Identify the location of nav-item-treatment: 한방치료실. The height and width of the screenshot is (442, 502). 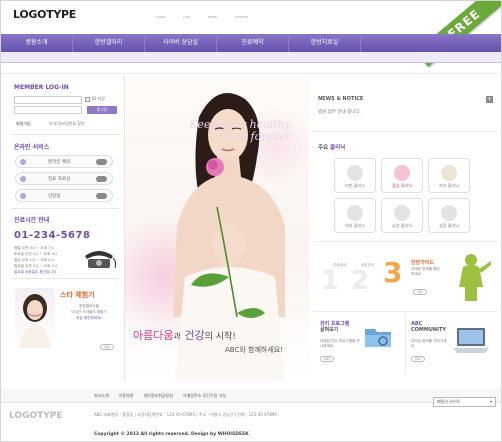
(325, 43).